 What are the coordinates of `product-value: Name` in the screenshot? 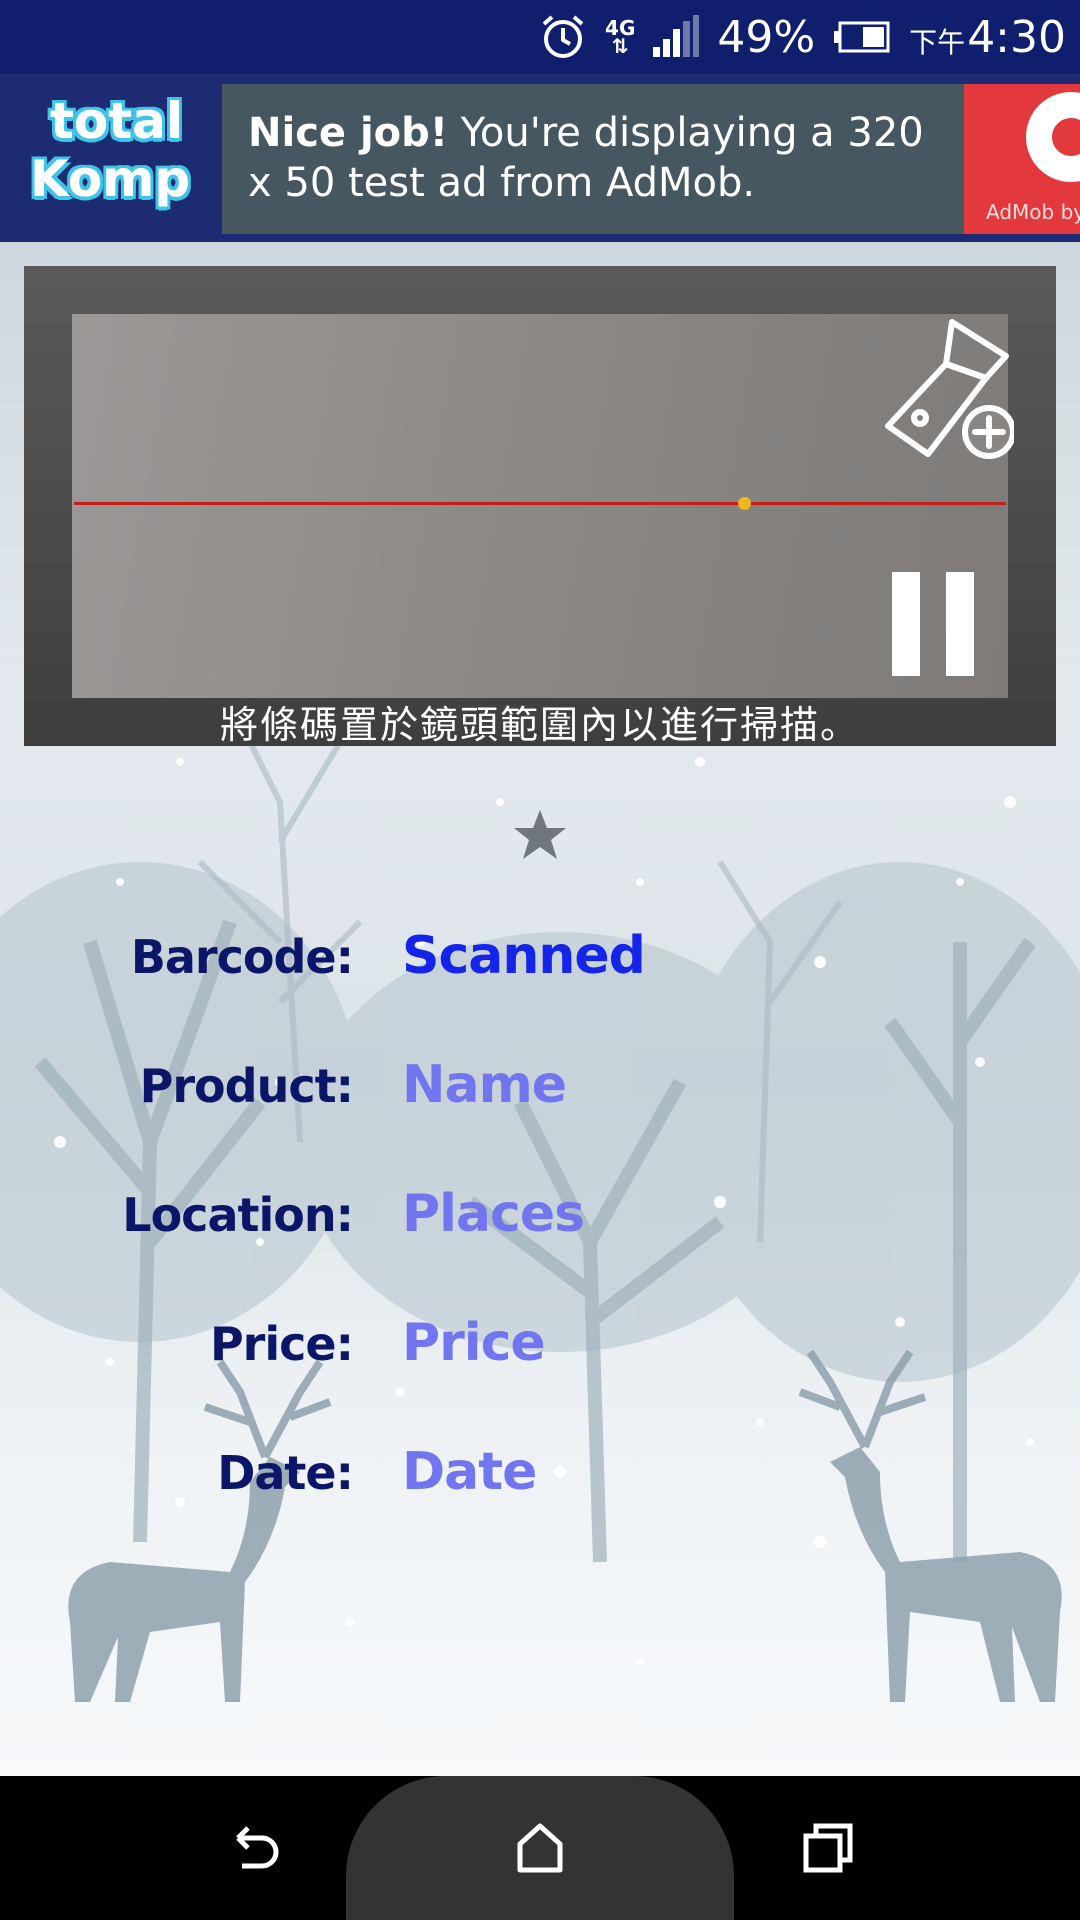 It's located at (484, 1085).